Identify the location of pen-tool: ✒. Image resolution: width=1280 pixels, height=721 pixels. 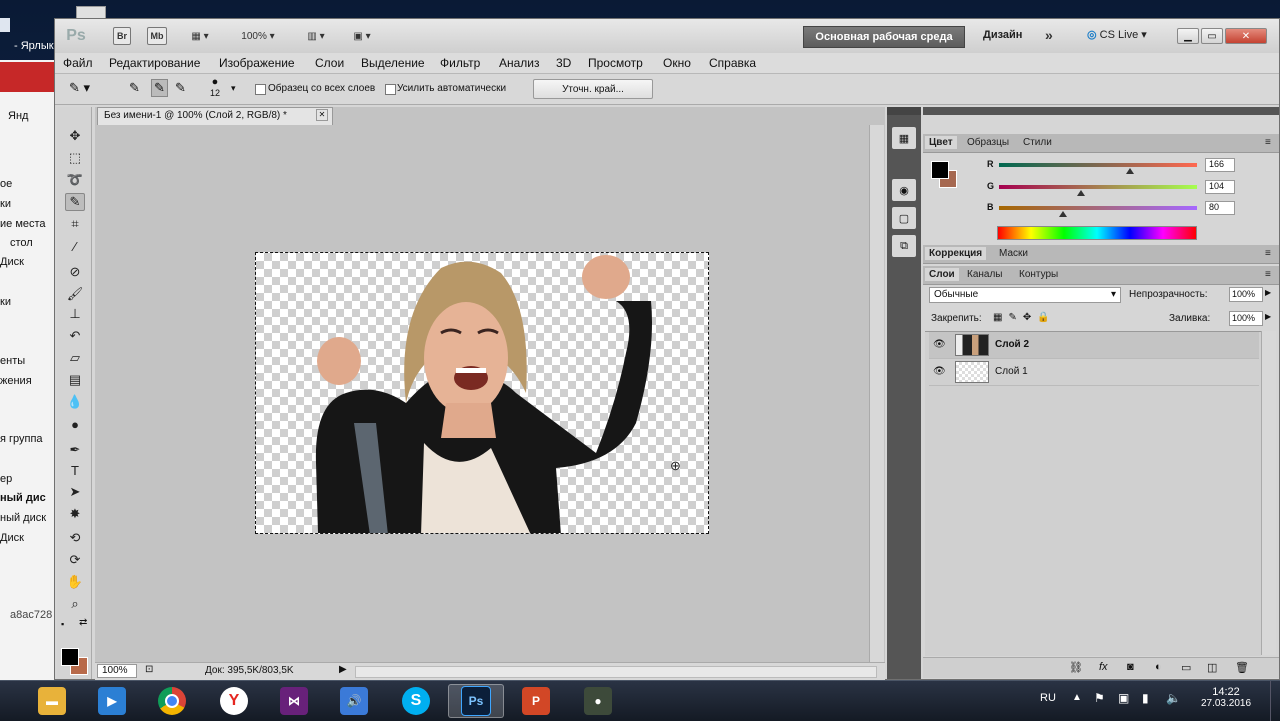
(75, 450).